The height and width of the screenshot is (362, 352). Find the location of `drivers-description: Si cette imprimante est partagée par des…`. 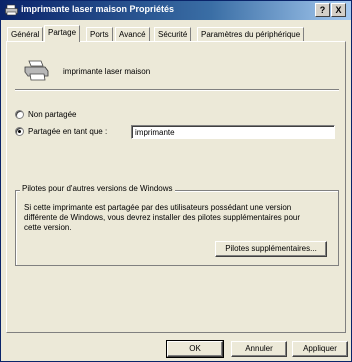

drivers-description: Si cette imprimante est partagée par des… is located at coordinates (162, 217).